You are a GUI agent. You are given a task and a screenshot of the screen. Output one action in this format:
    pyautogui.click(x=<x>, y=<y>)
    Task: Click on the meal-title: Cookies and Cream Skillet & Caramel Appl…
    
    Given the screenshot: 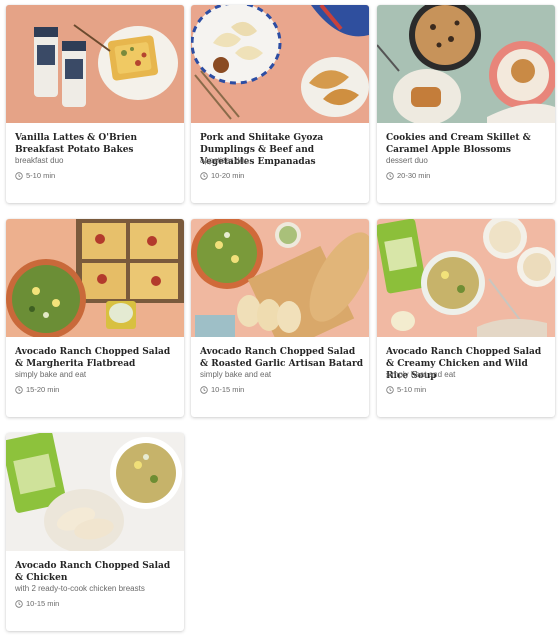 What is the action you would take?
    pyautogui.click(x=458, y=144)
    